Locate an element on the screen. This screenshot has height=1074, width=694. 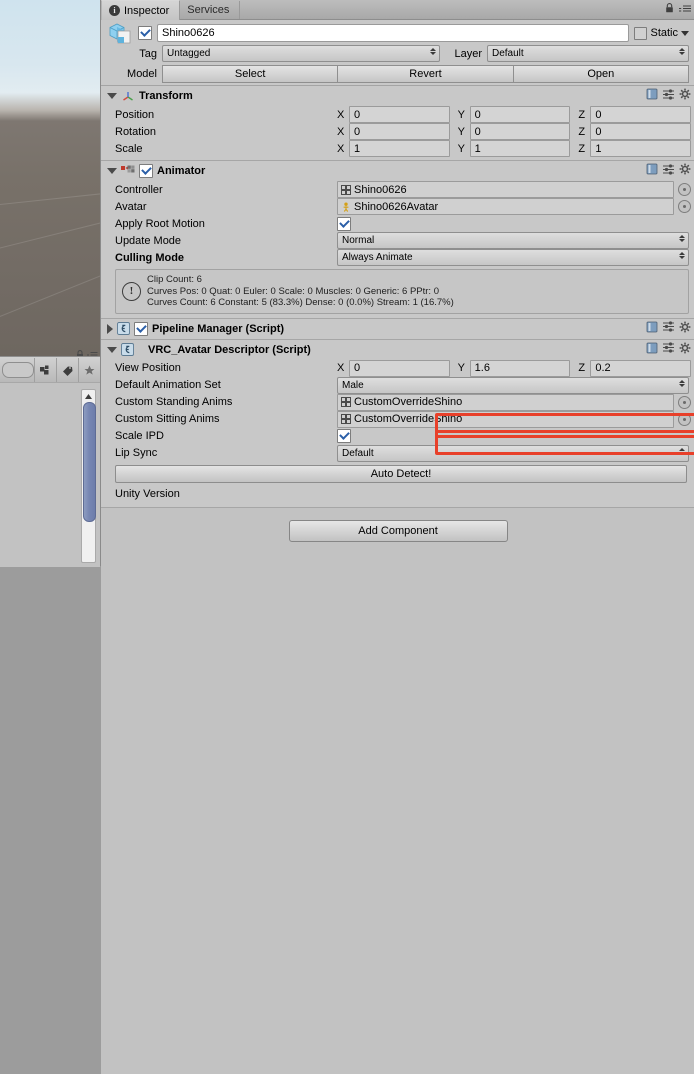
vector3-input: X 0 Y 0 Z 0 is located at coordinates (514, 114).